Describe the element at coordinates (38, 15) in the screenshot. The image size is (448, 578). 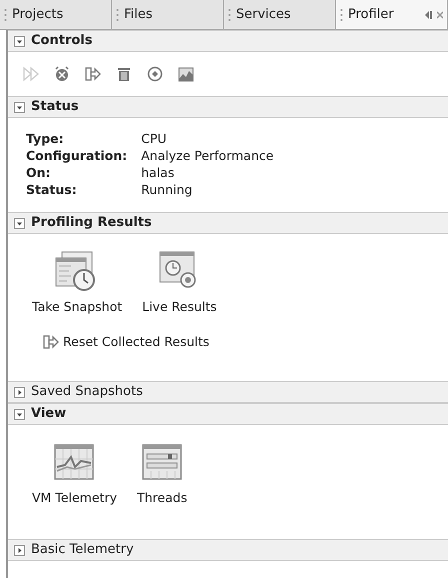
I see `tab-label: Projects` at that location.